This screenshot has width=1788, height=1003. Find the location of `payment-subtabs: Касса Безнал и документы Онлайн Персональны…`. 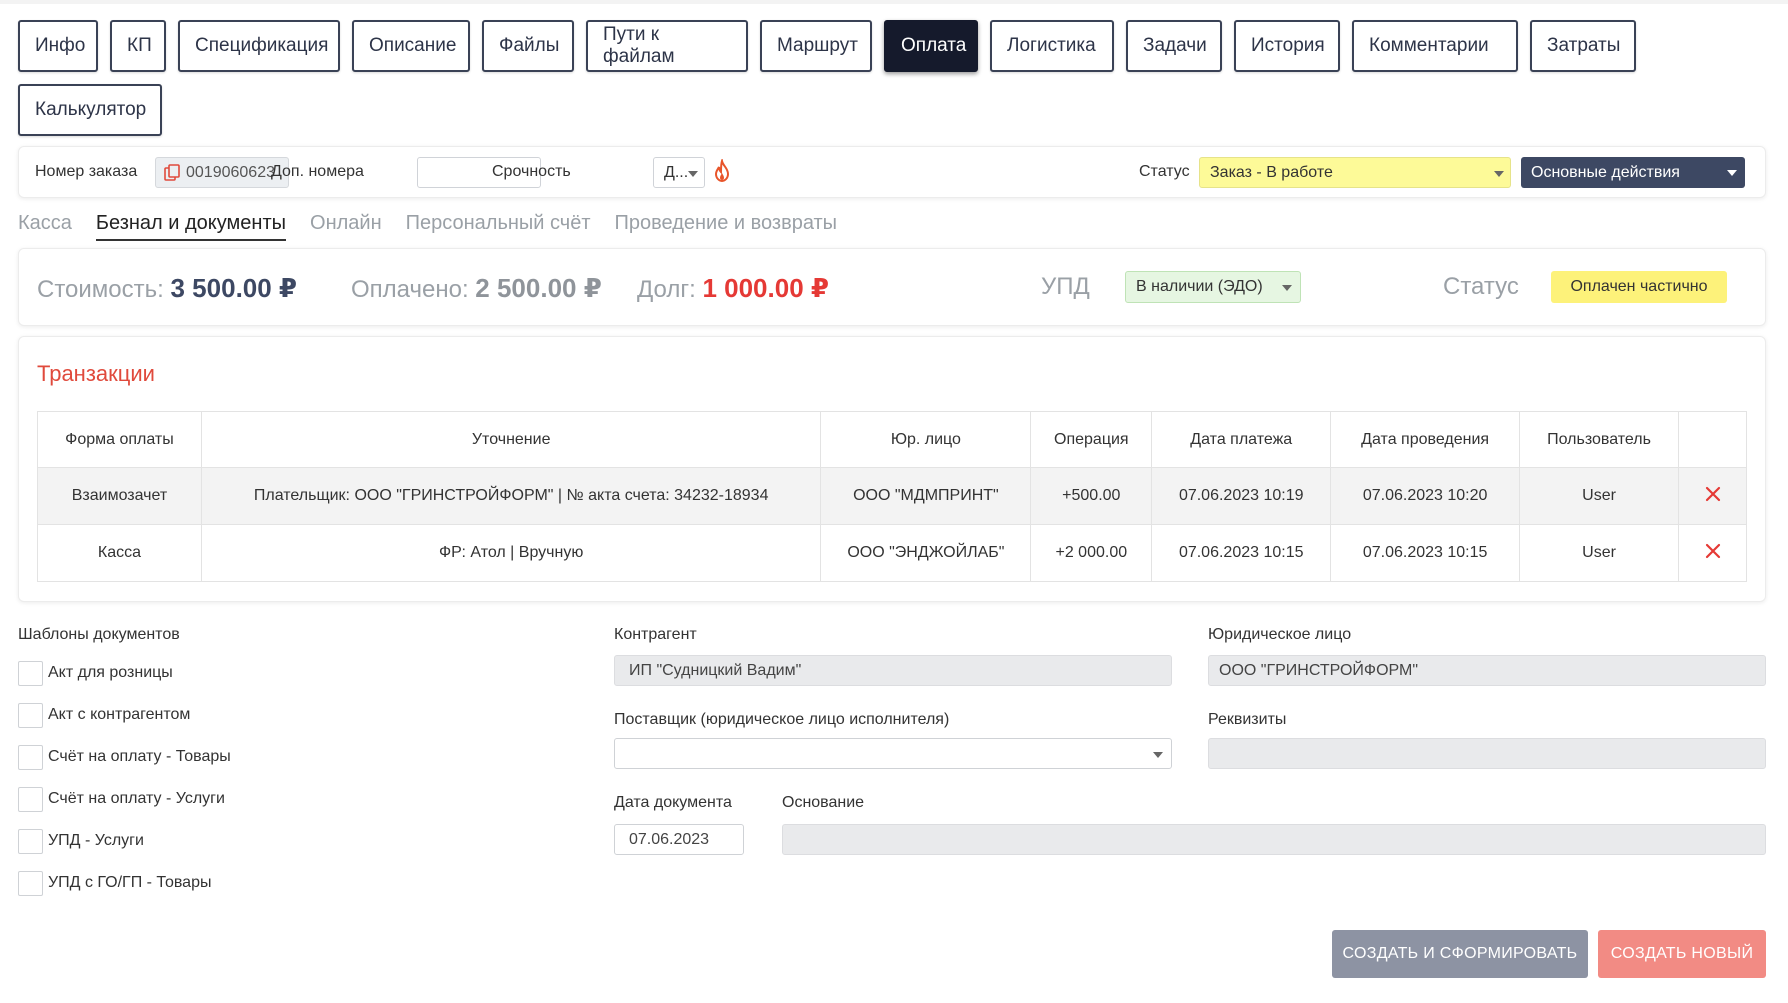

payment-subtabs: Касса Безнал и документы Онлайн Персональны… is located at coordinates (427, 226).